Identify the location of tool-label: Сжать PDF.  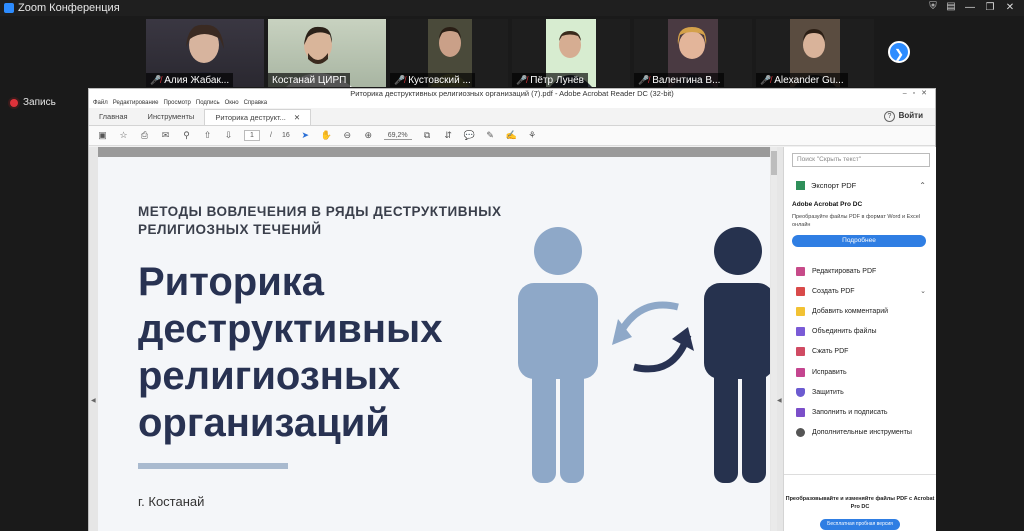
(830, 352).